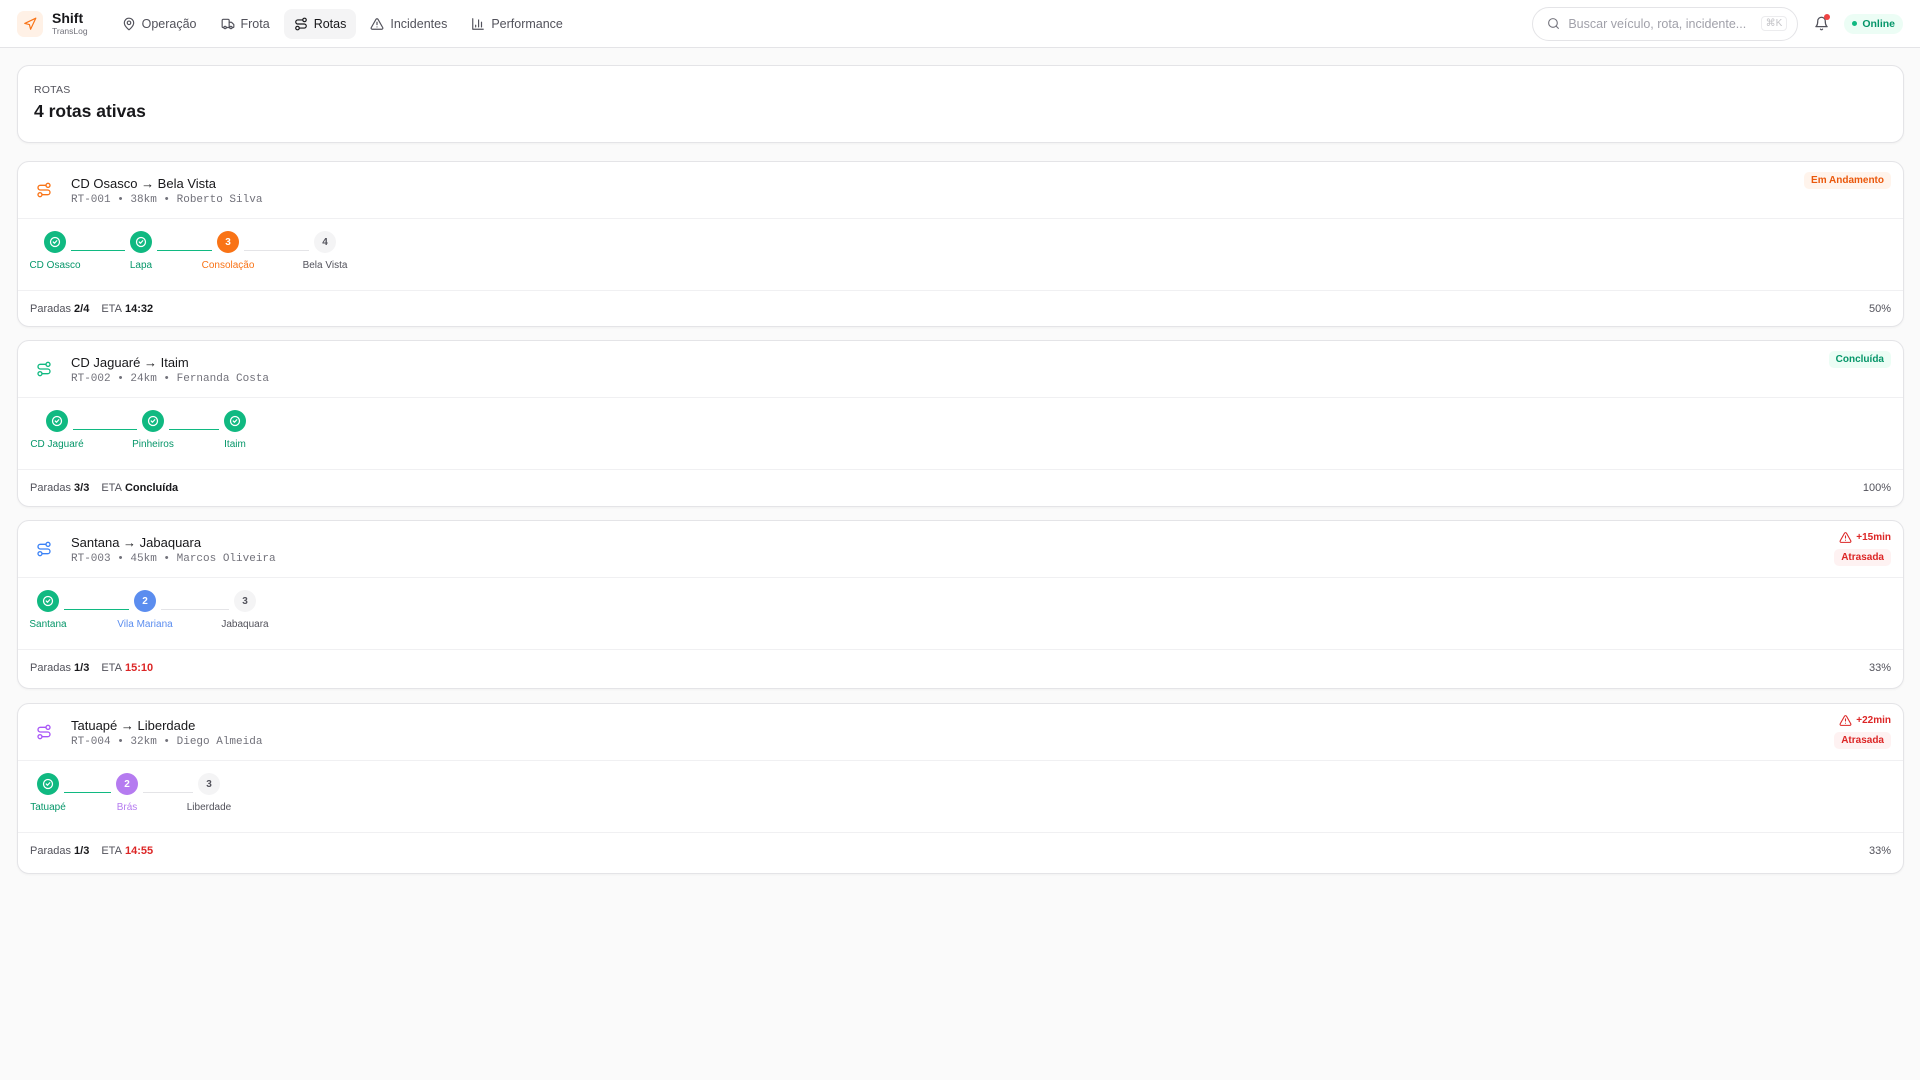 The image size is (1920, 1080). Describe the element at coordinates (130, 362) in the screenshot. I see `route-title: CD Jaguaré → Itaim` at that location.